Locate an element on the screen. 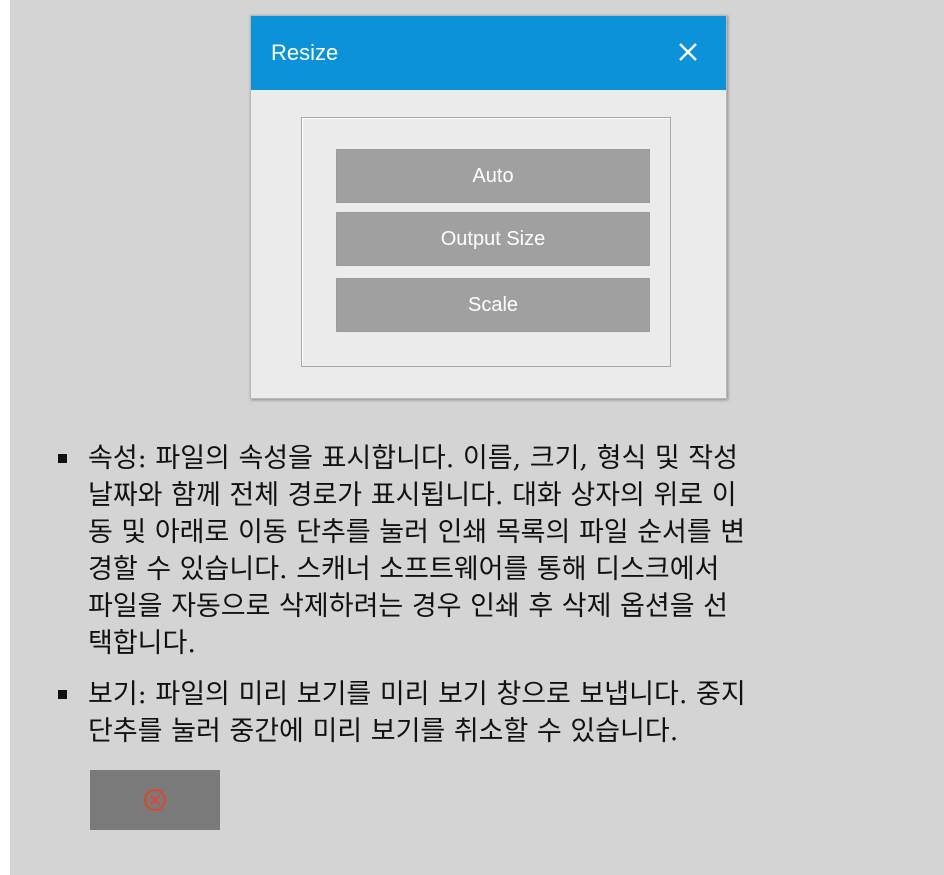  auto-button: Auto is located at coordinates (493, 176).